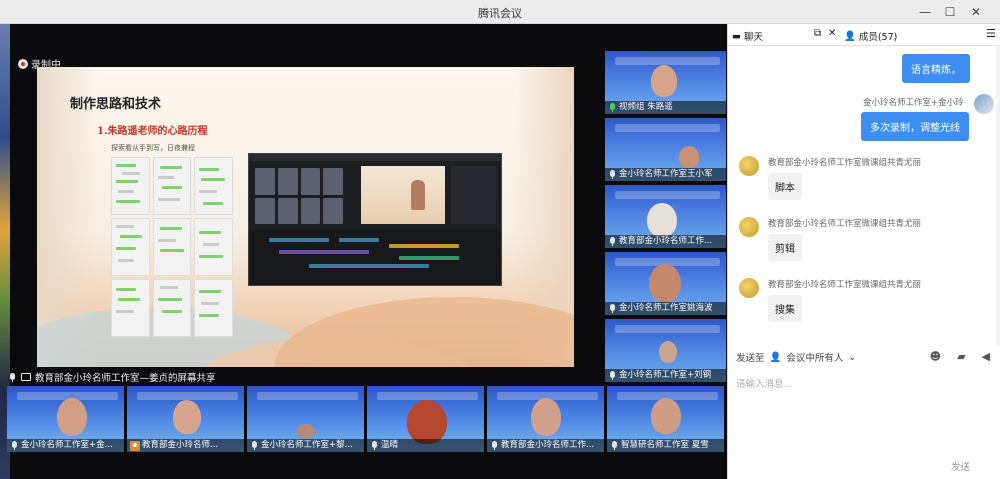 The width and height of the screenshot is (1000, 479). Describe the element at coordinates (998, 196) in the screenshot. I see `chat-scrollbar` at that location.